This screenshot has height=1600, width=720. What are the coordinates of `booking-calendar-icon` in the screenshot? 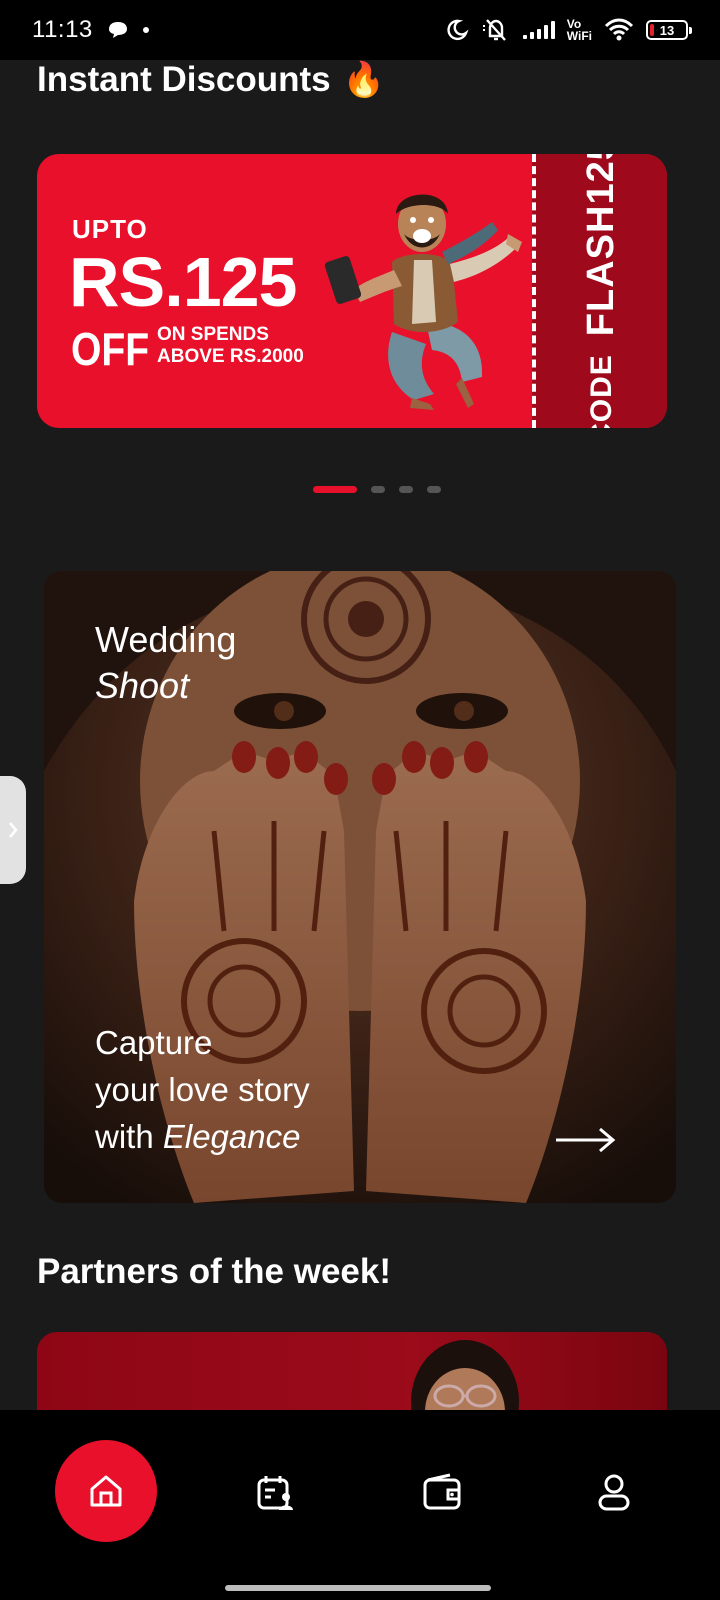 It's located at (275, 1493).